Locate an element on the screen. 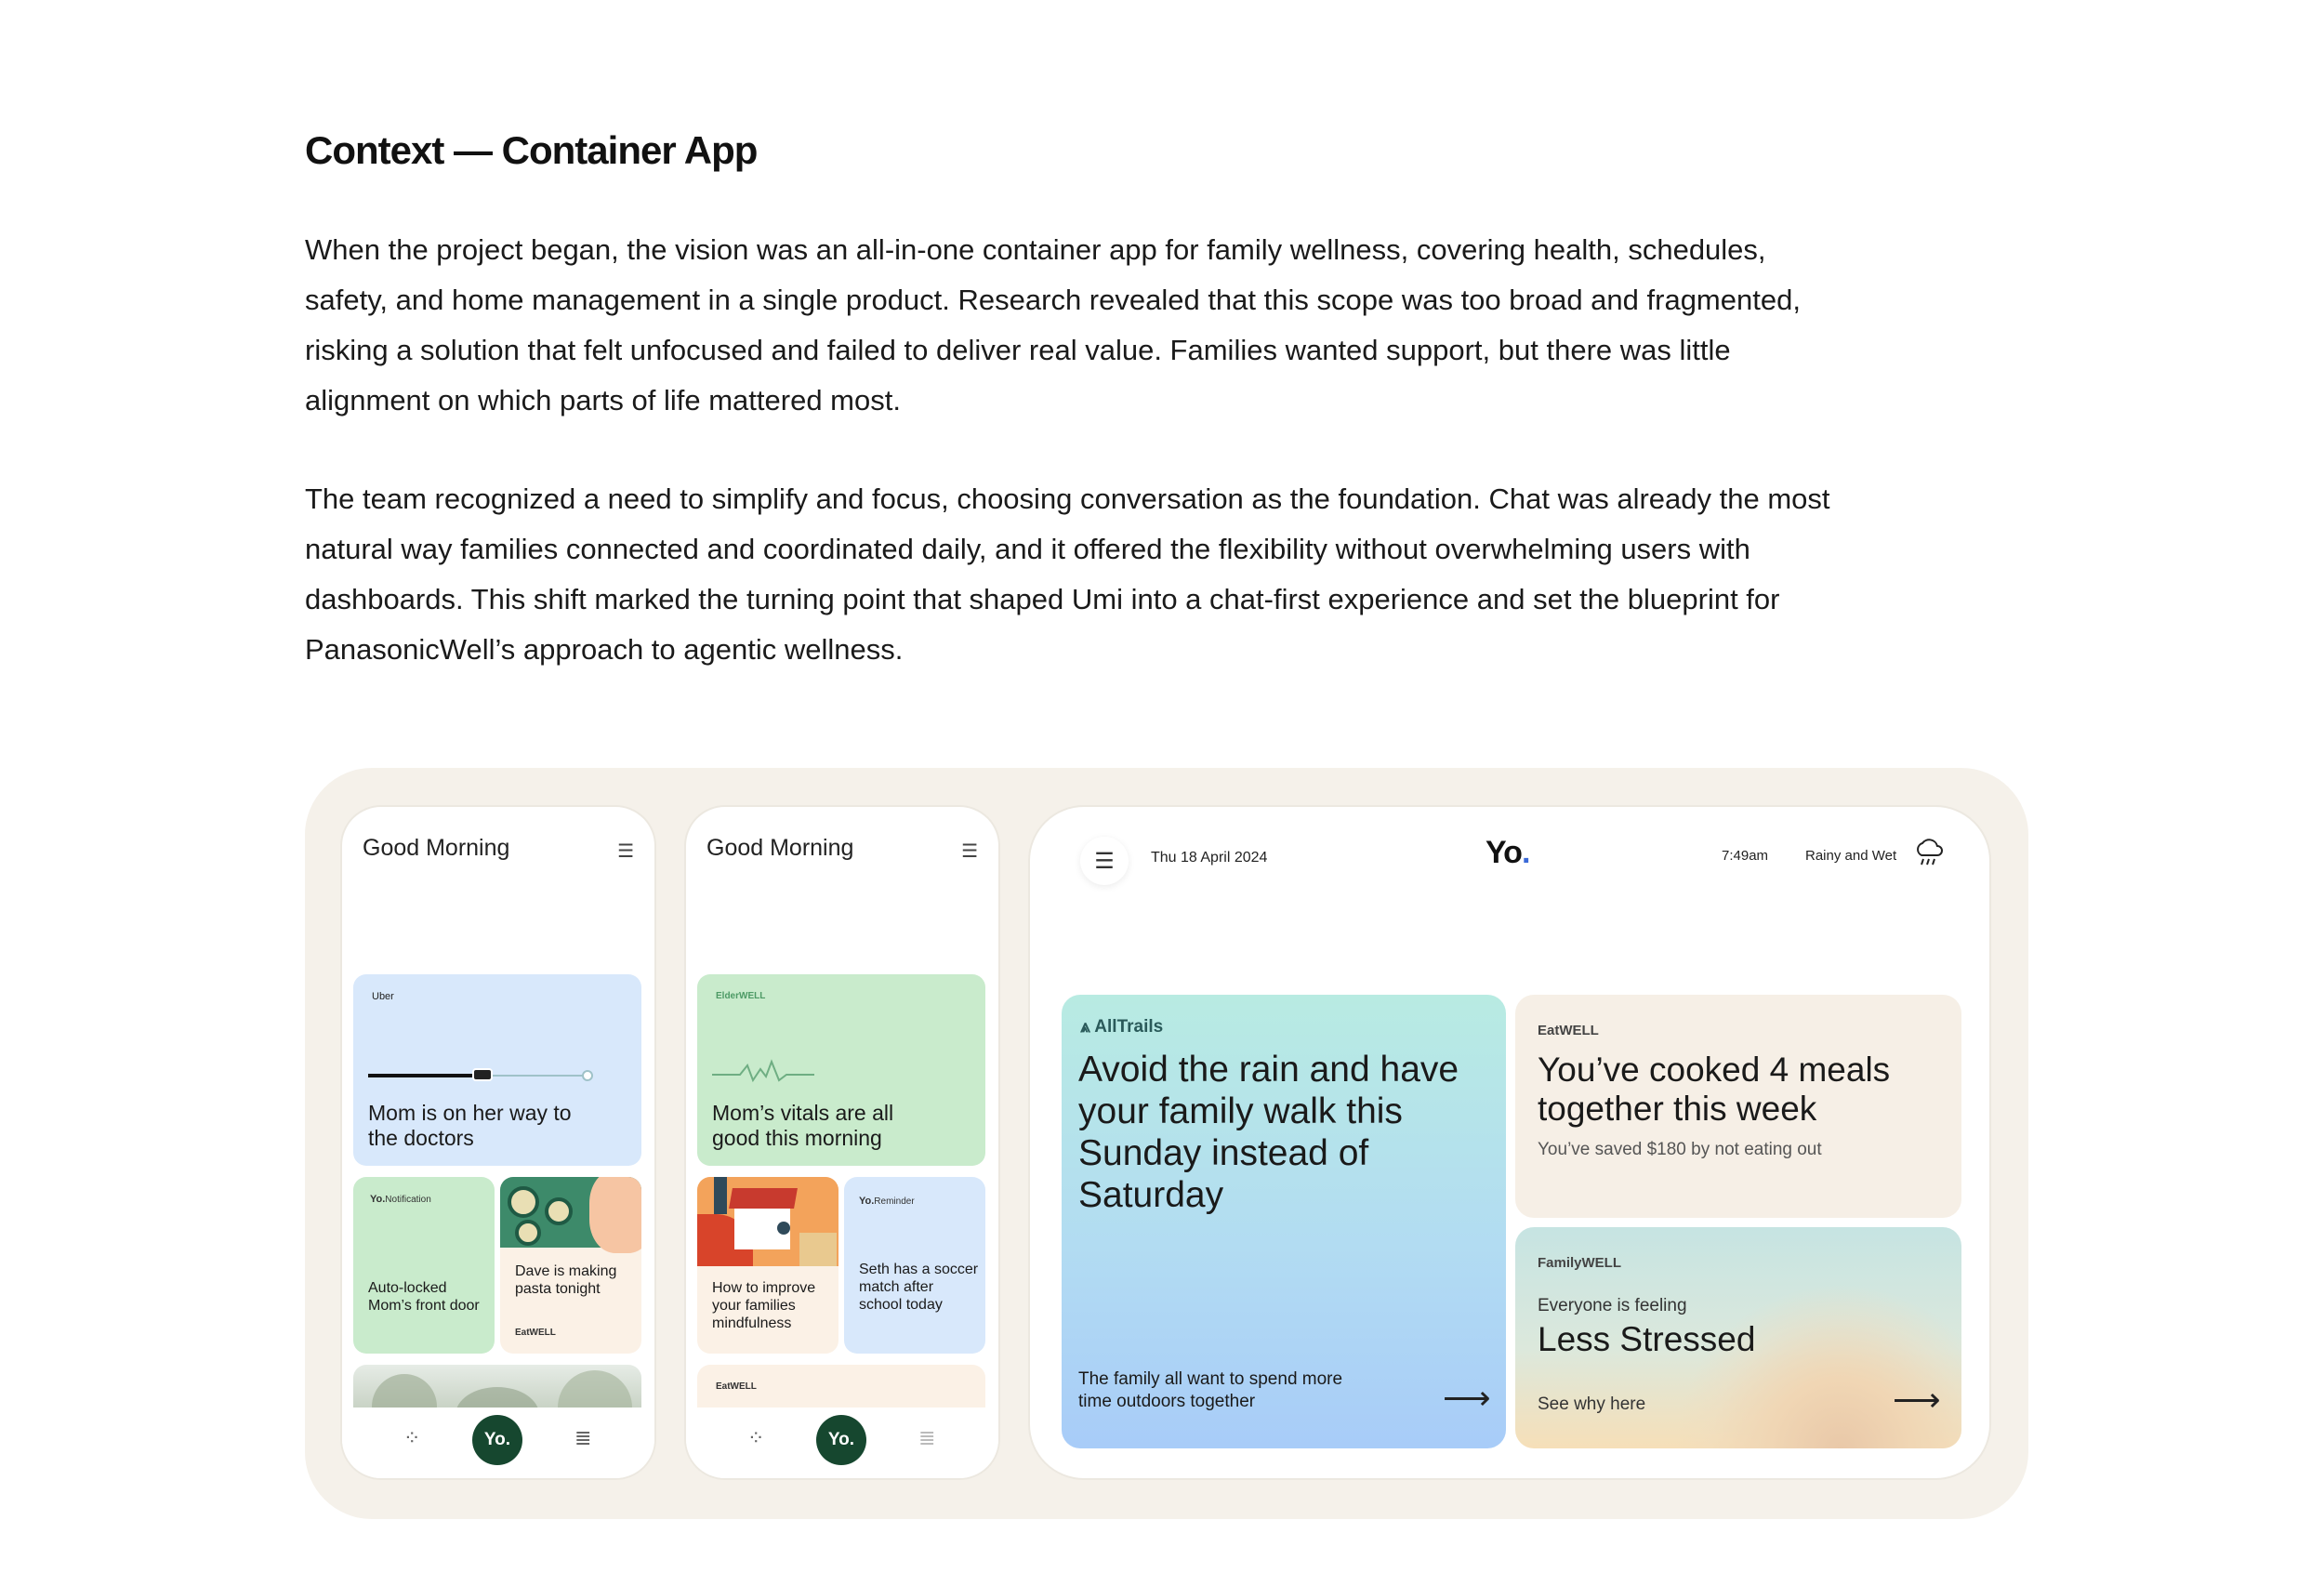  mindfulness-card: How to improve your families mindfulness is located at coordinates (767, 1265).